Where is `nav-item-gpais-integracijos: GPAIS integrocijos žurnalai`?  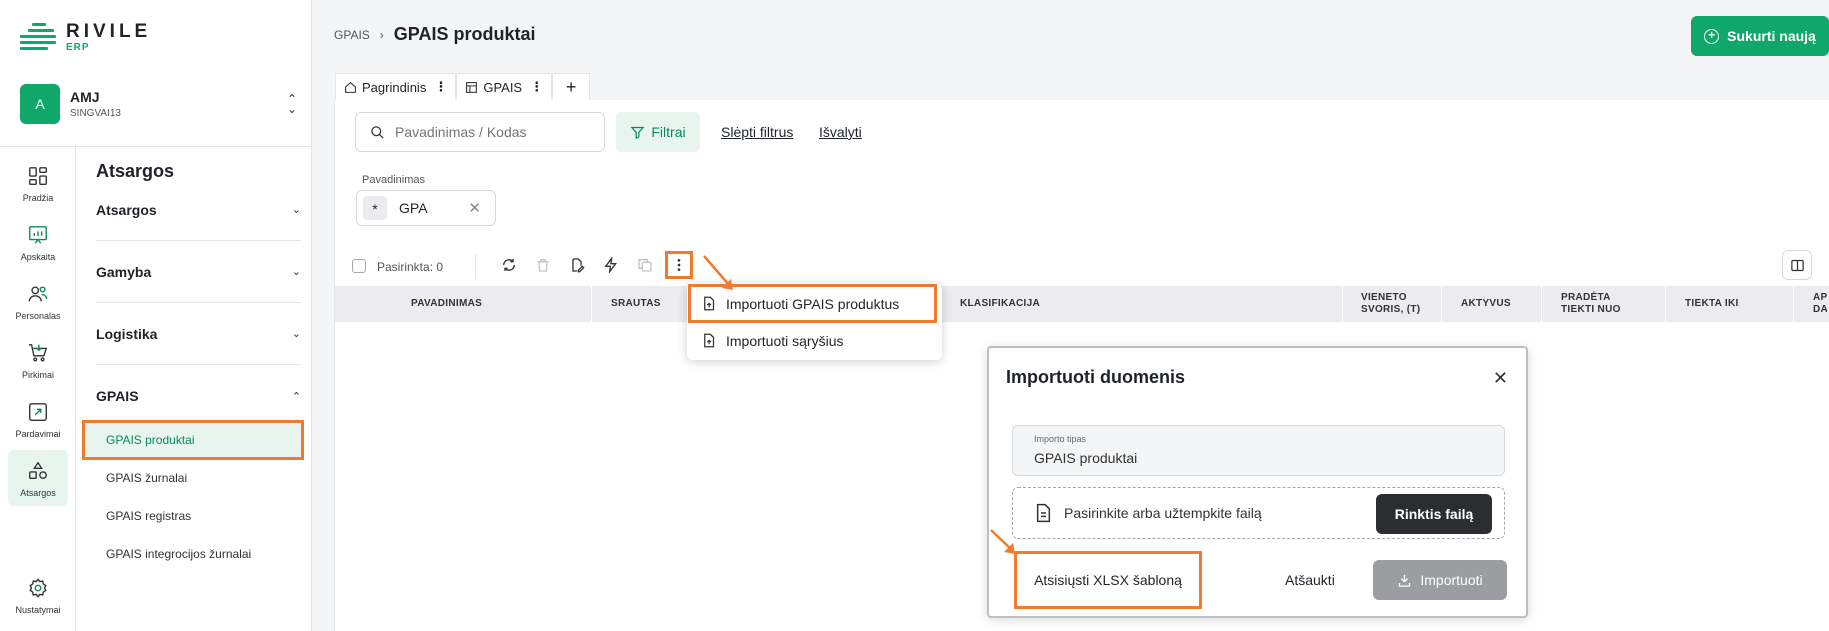
nav-item-gpais-integracijos: GPAIS integrocijos žurnalai is located at coordinates (193, 554).